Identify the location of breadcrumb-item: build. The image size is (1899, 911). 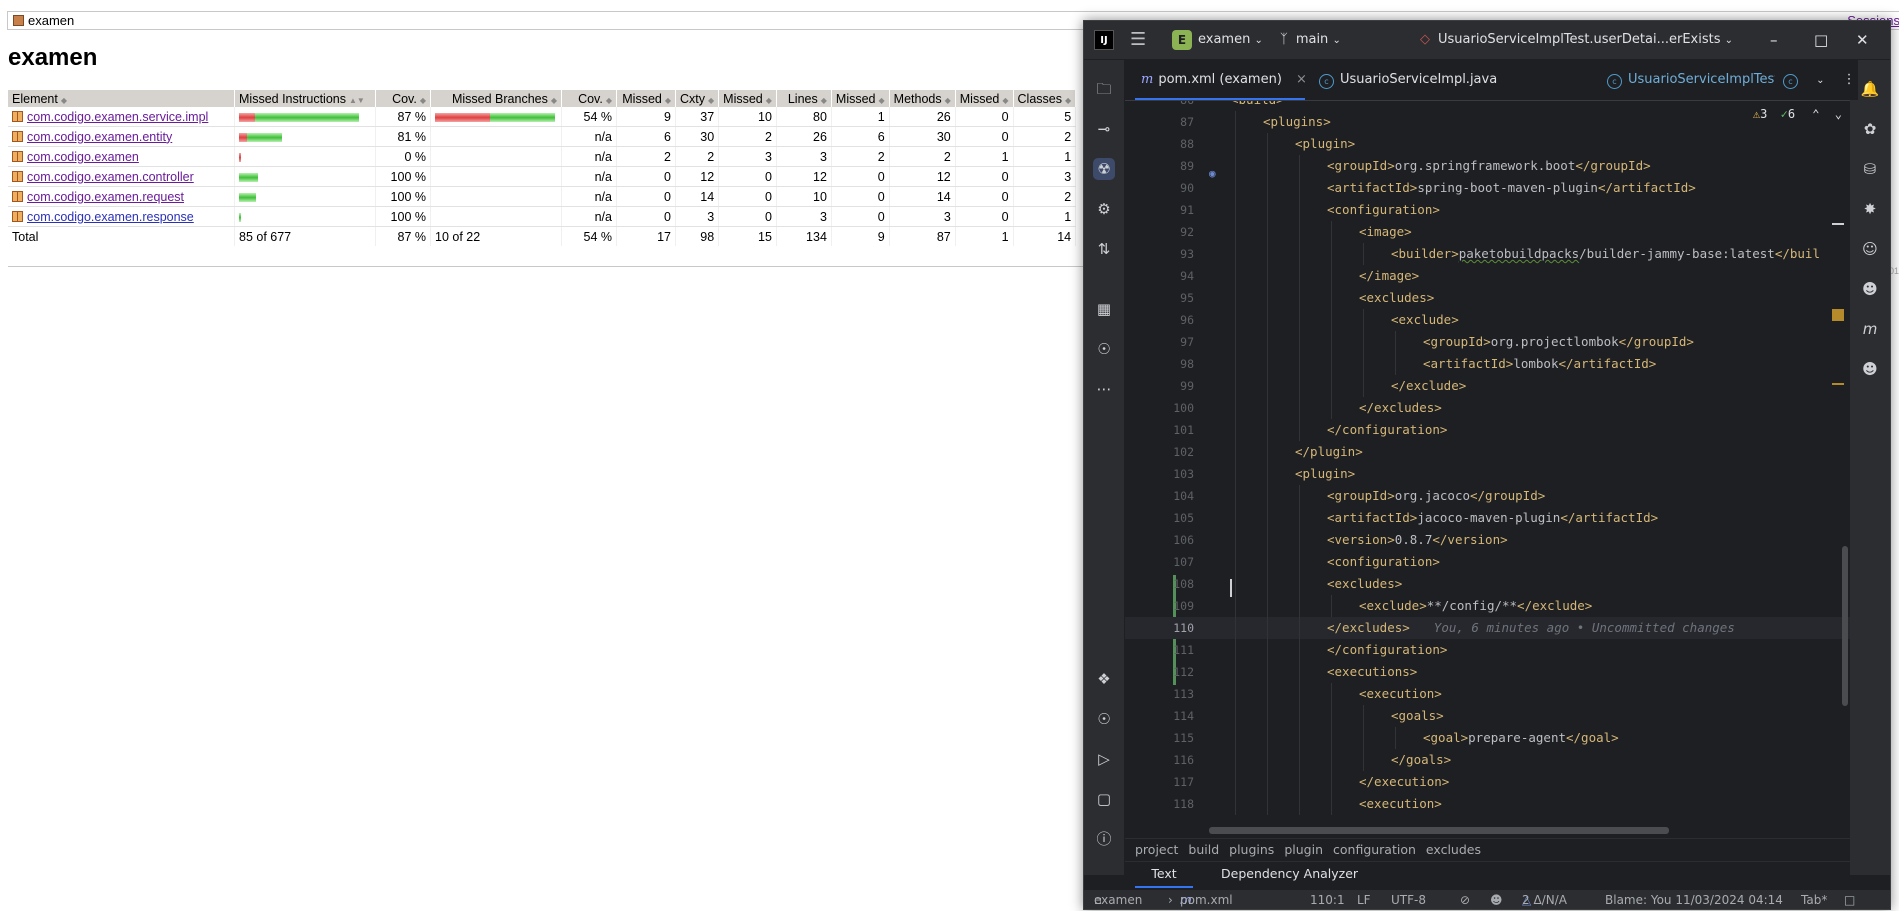
(1203, 849).